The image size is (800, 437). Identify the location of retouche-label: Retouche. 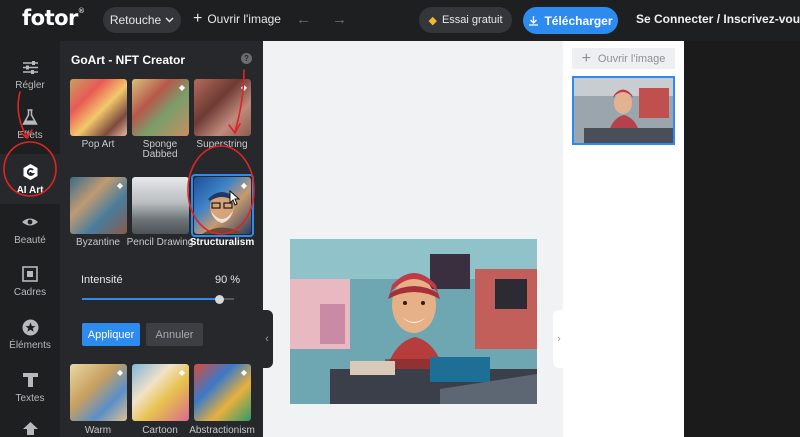
(135, 20).